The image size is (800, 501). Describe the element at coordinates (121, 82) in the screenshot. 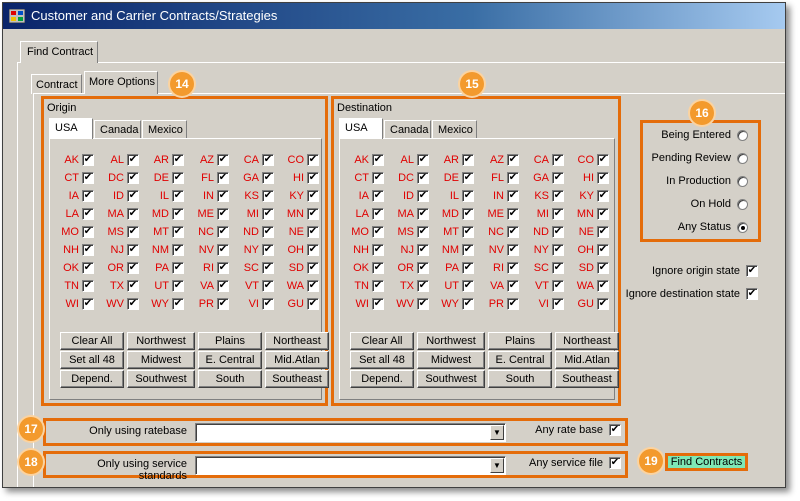

I see `tab-more-options: More Options` at that location.